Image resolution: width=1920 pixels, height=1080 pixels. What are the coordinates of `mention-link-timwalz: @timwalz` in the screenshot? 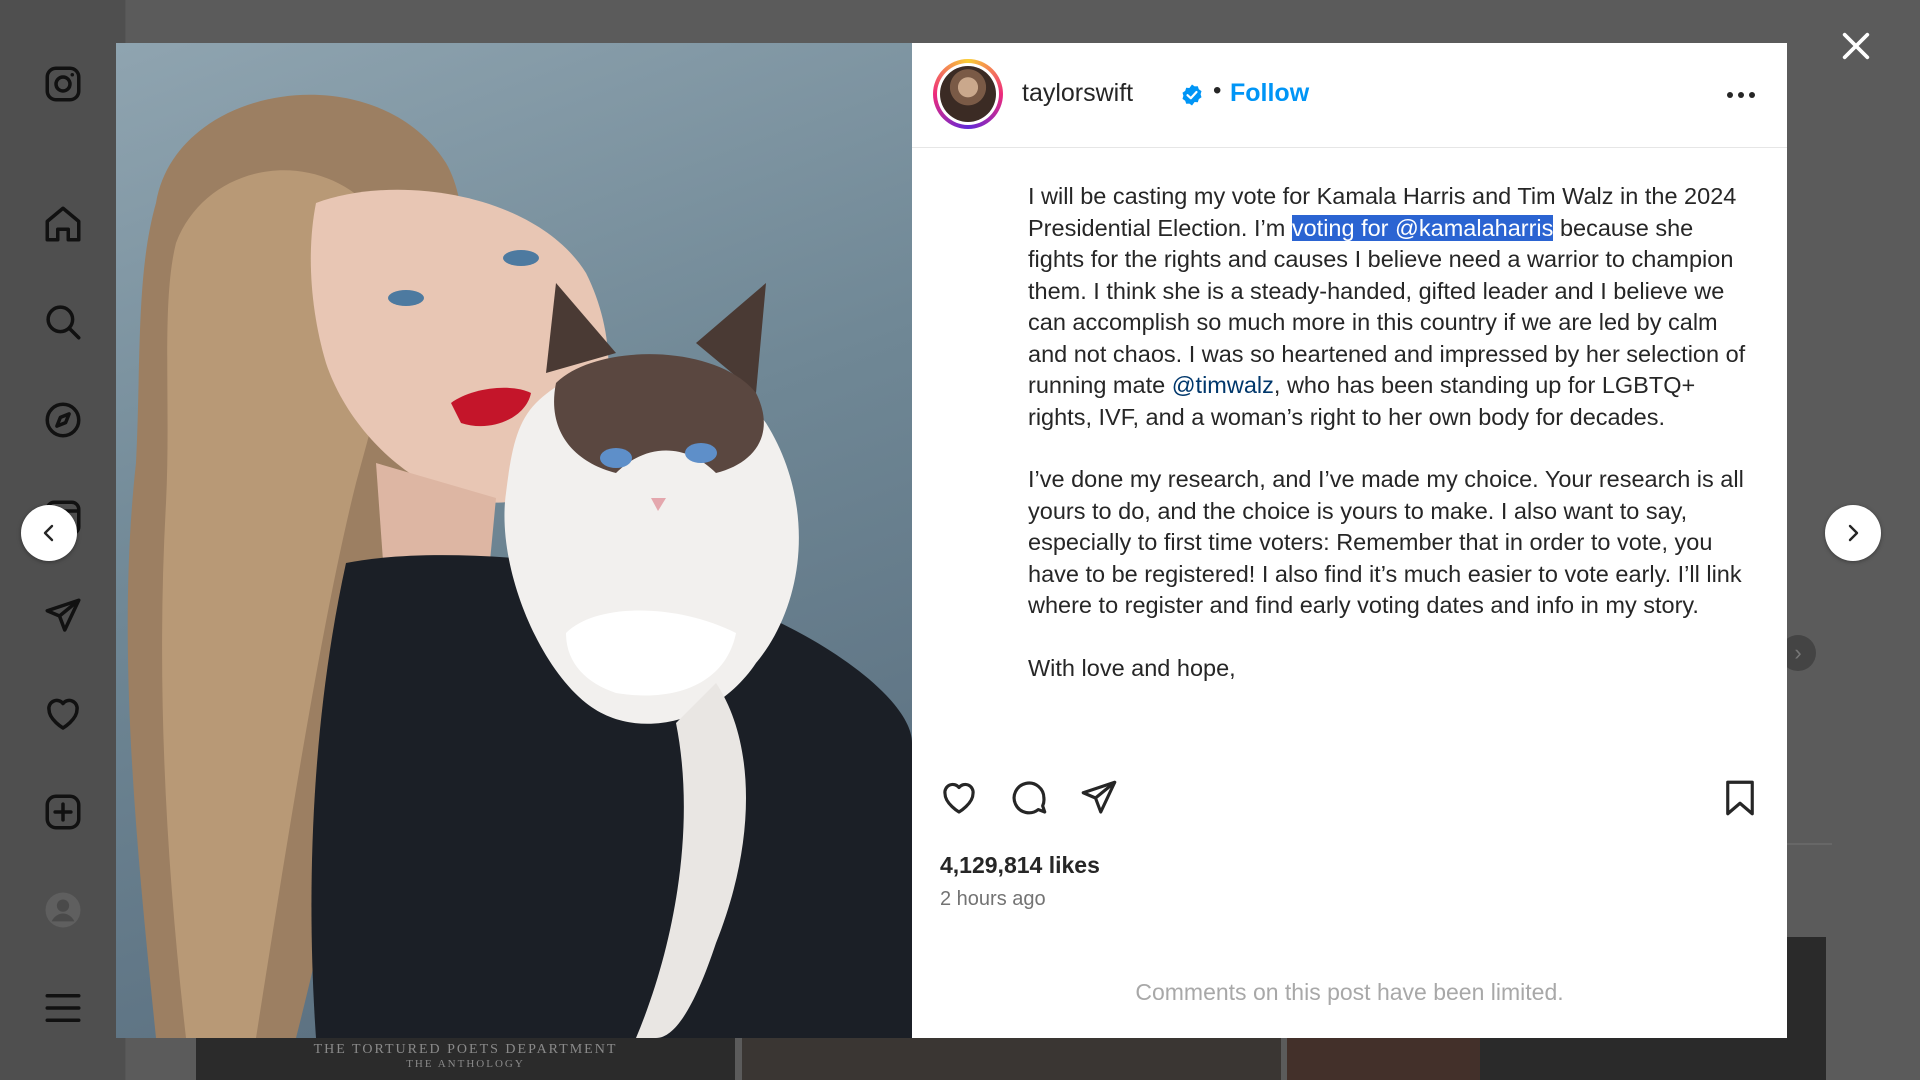 It's located at (1223, 385).